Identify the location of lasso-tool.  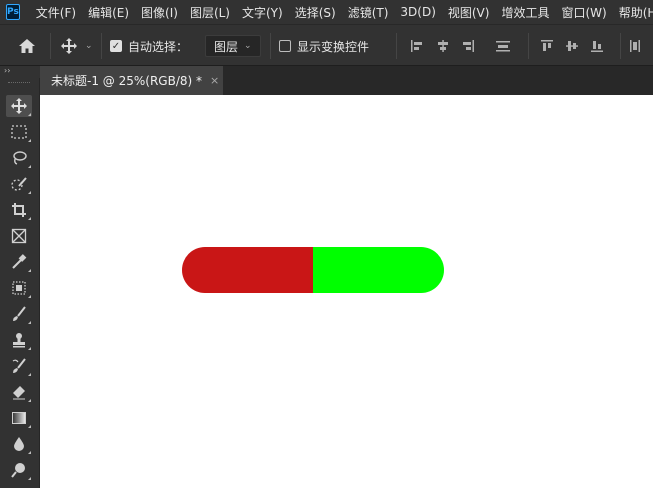
(19, 158).